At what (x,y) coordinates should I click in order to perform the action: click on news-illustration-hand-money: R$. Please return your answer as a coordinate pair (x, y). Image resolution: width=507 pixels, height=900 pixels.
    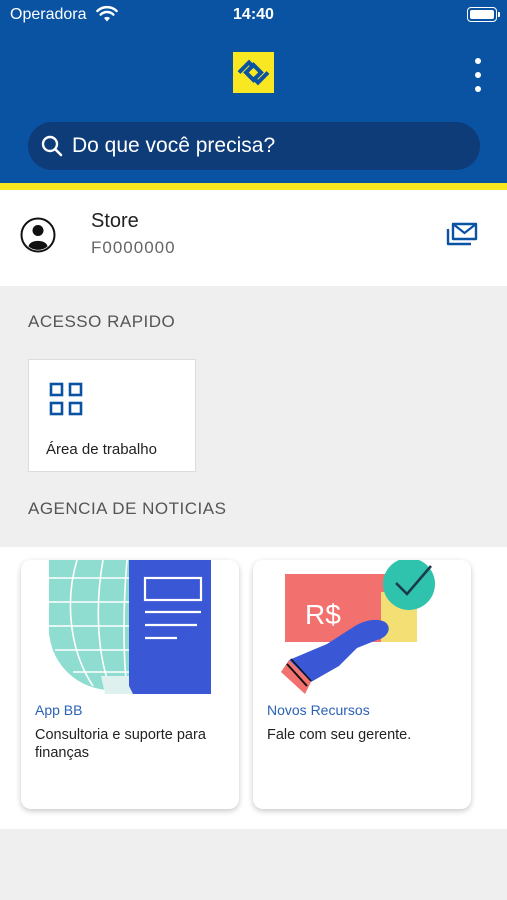
    Looking at the image, I should click on (362, 628).